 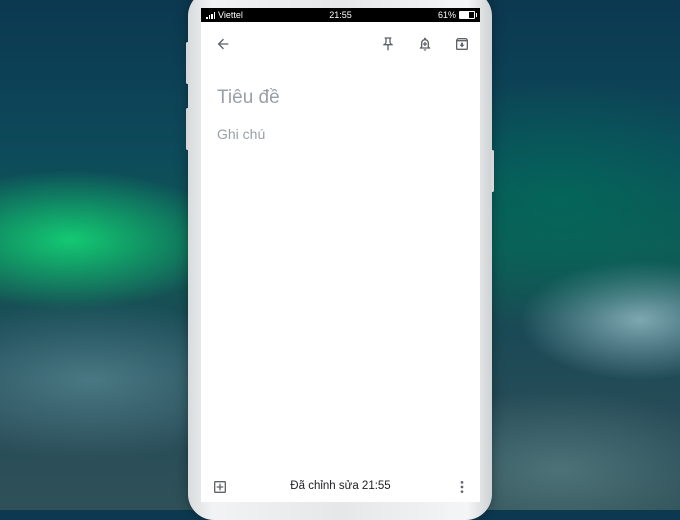 I want to click on archive-icon, so click(x=462, y=44).